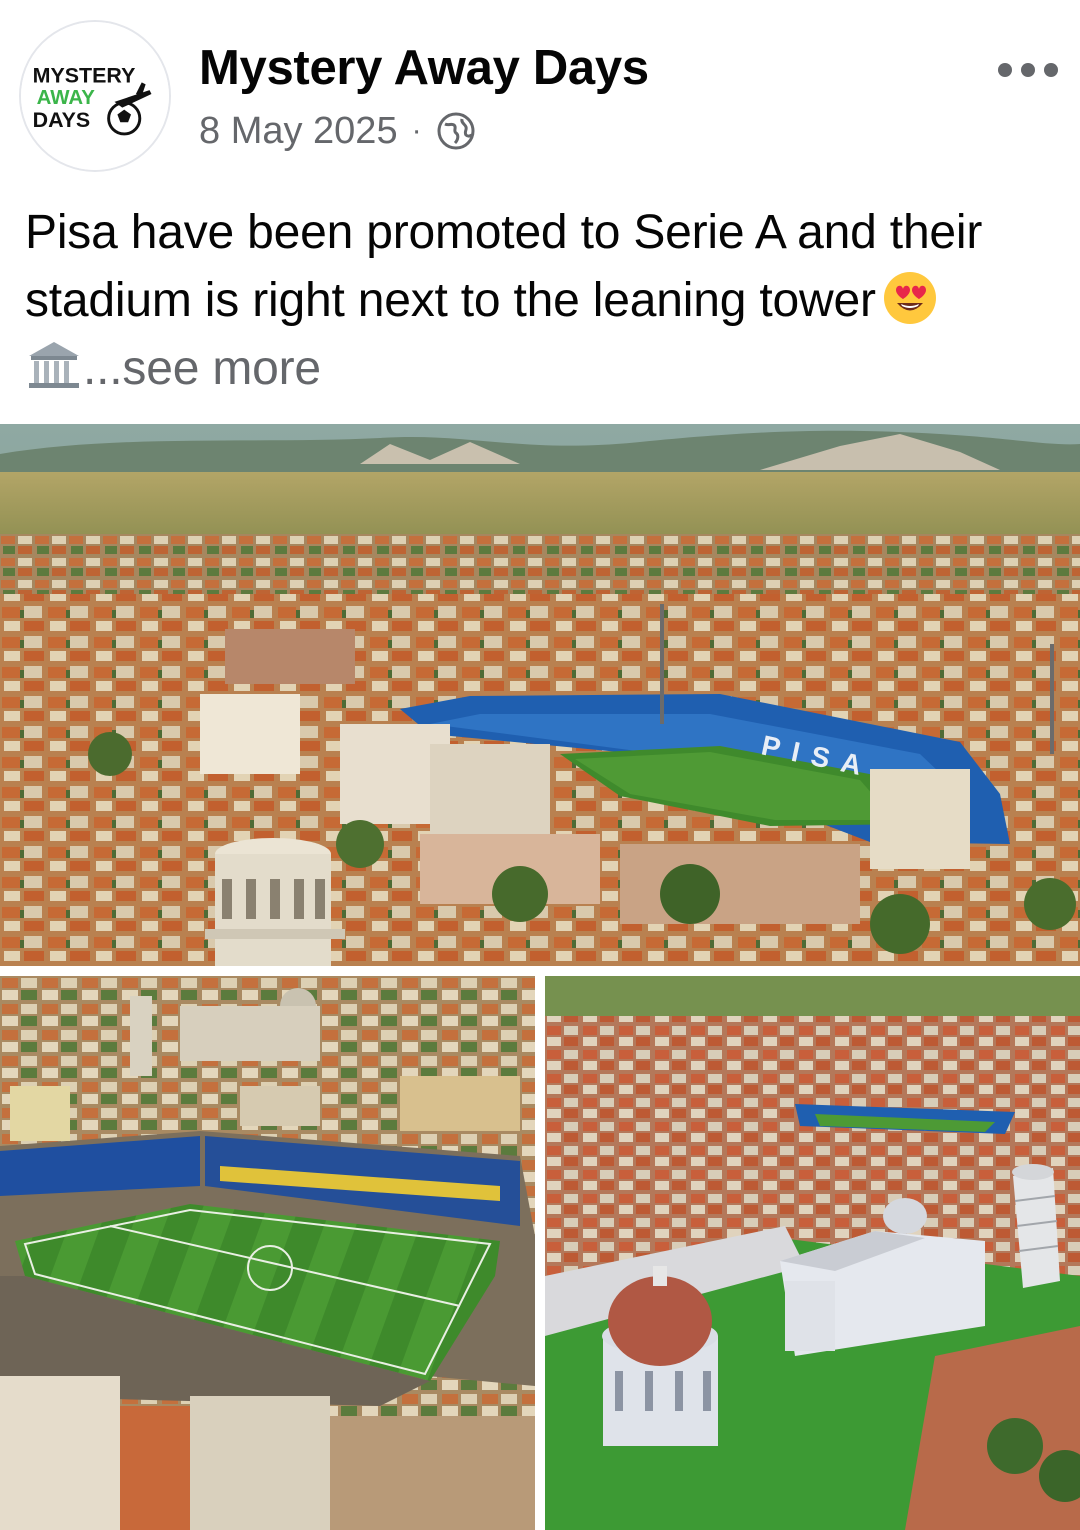 The width and height of the screenshot is (1080, 1530). What do you see at coordinates (909, 298) in the screenshot?
I see `heart-eyes-emoji-icon` at bounding box center [909, 298].